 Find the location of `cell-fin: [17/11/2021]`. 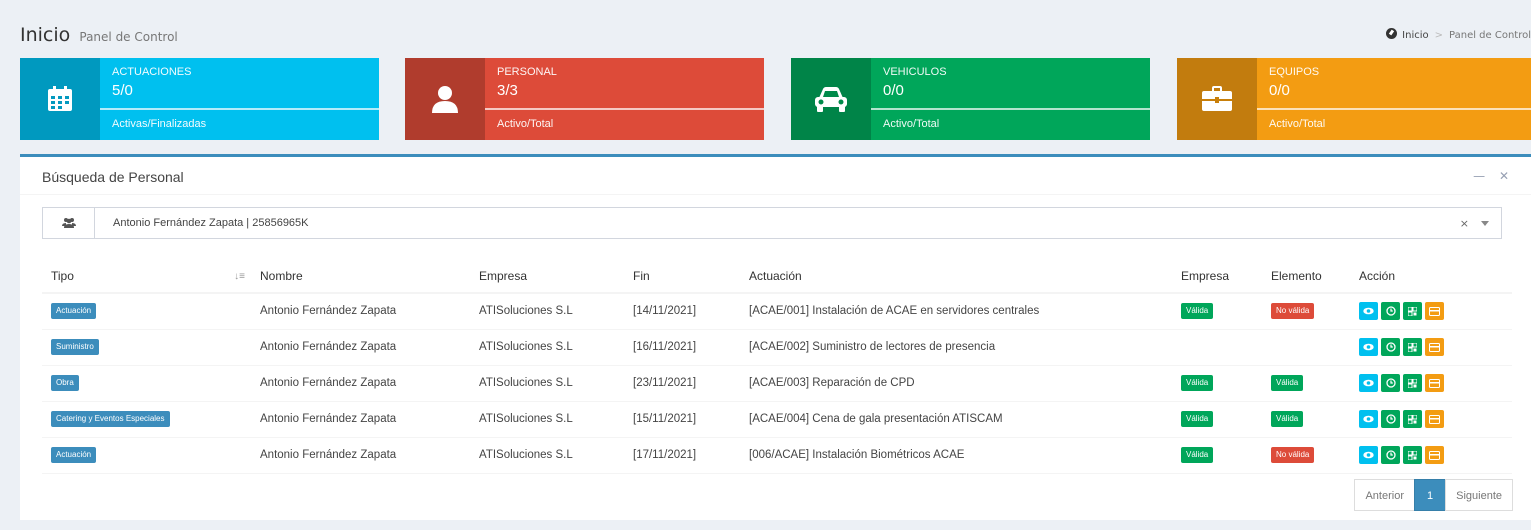

cell-fin: [17/11/2021] is located at coordinates (682, 455).